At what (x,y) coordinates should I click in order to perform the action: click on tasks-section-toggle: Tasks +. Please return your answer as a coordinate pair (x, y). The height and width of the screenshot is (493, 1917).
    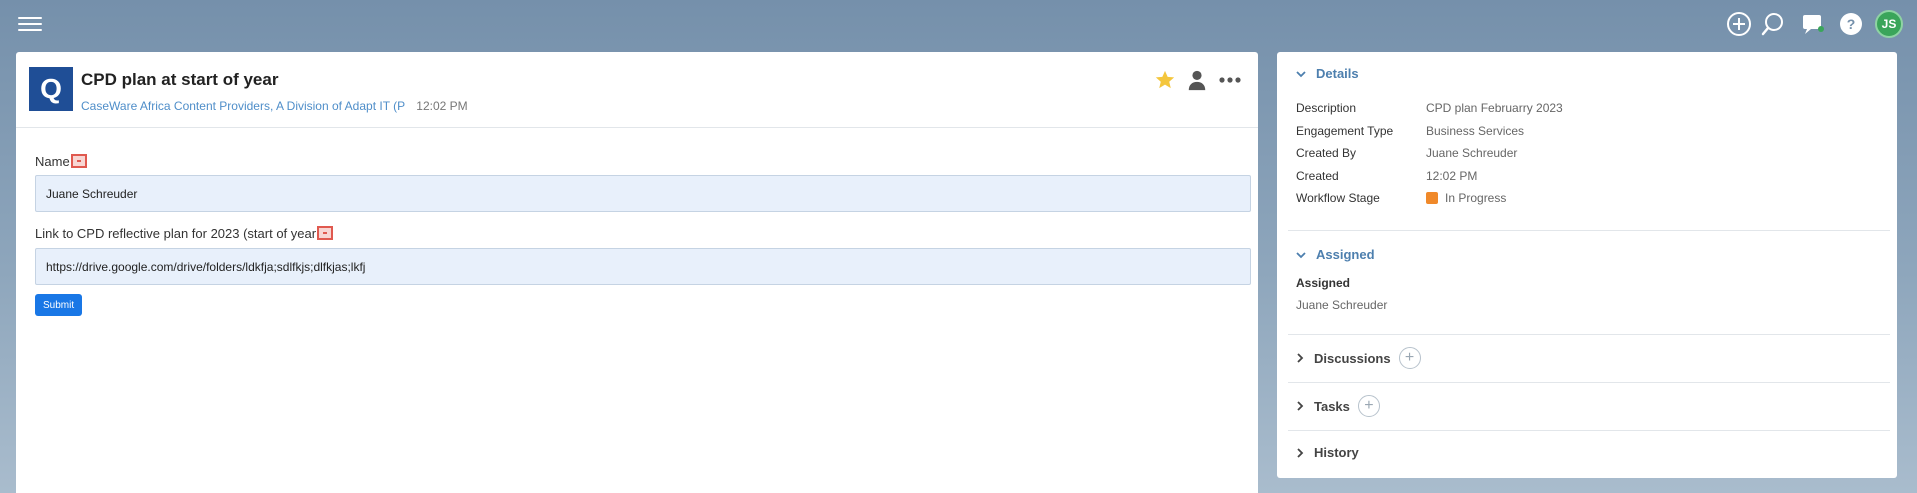
    Looking at the image, I should click on (1338, 406).